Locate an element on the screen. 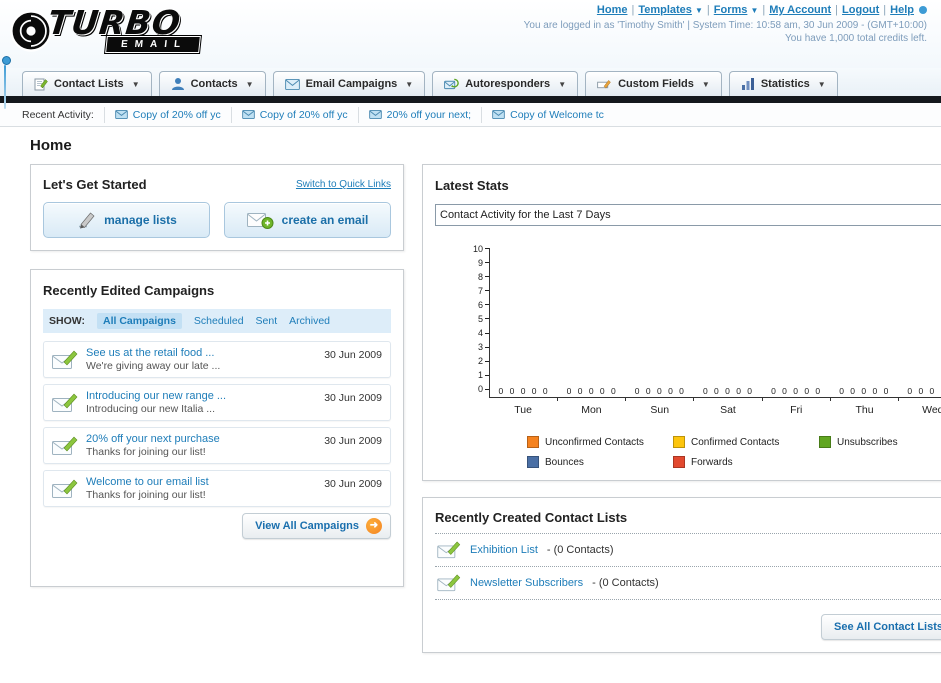 The height and width of the screenshot is (683, 941). top-link-forms: Forms is located at coordinates (731, 10).